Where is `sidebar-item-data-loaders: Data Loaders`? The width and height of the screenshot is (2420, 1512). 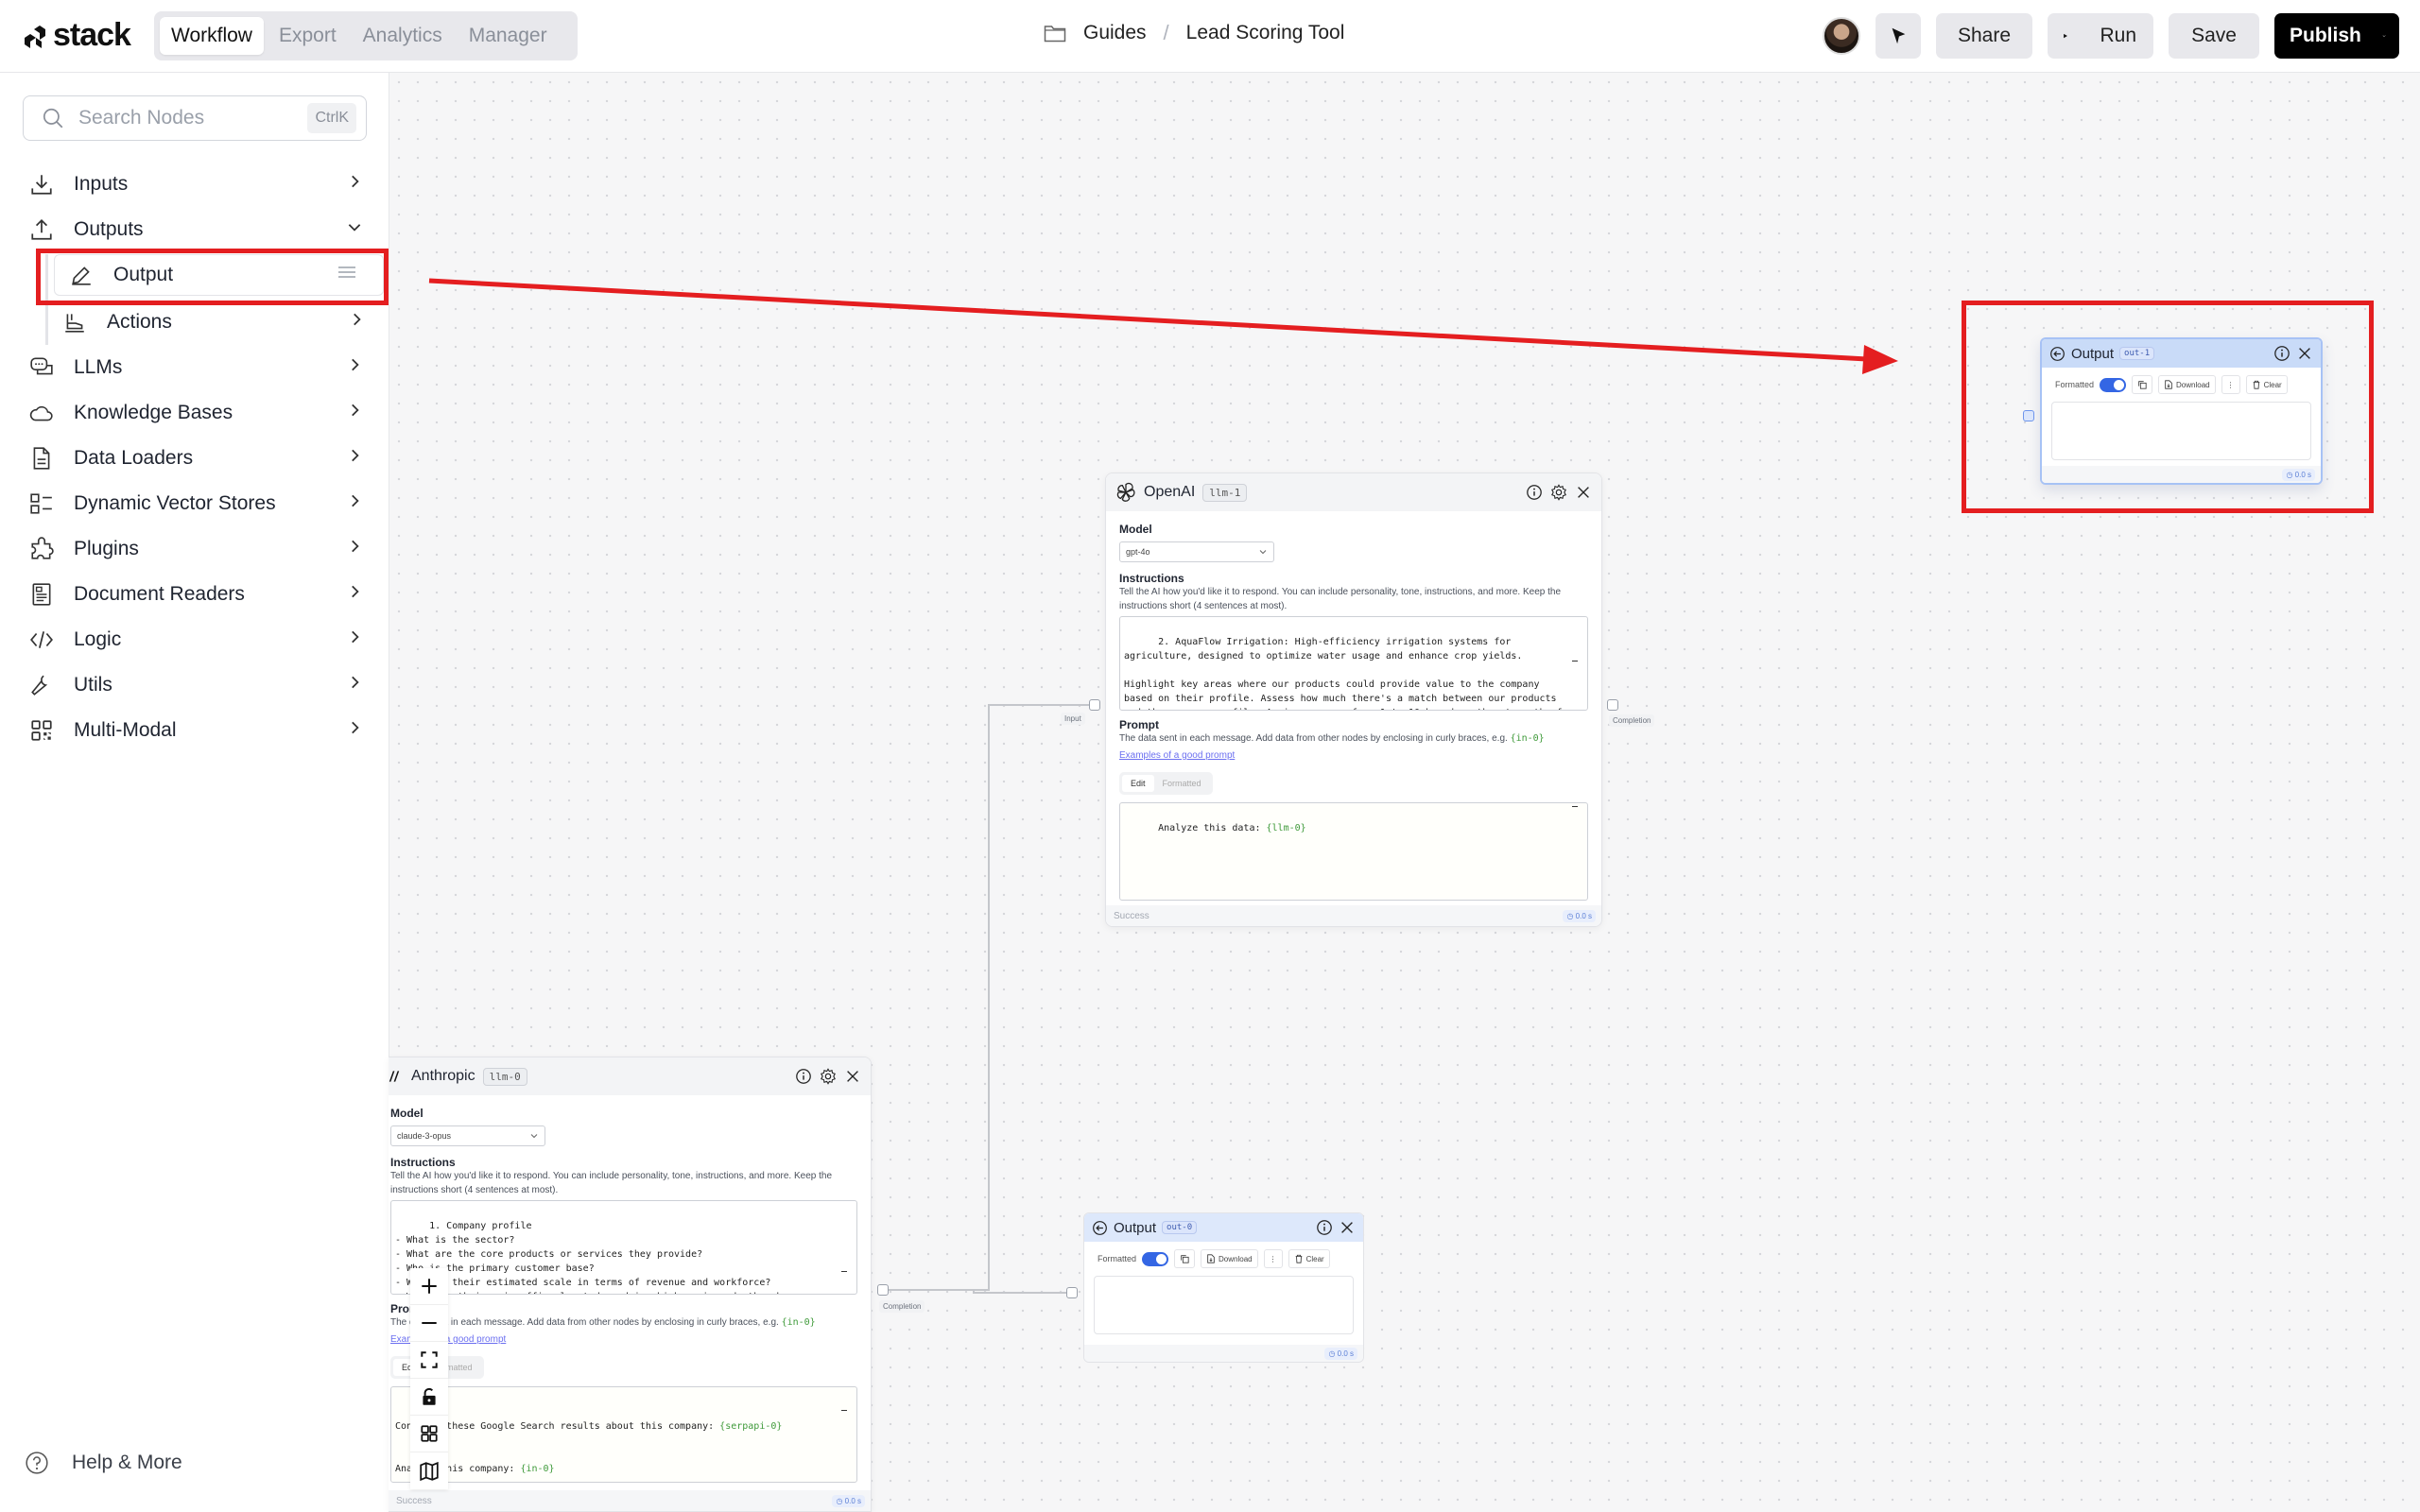
sidebar-item-data-loaders: Data Loaders is located at coordinates (194, 458).